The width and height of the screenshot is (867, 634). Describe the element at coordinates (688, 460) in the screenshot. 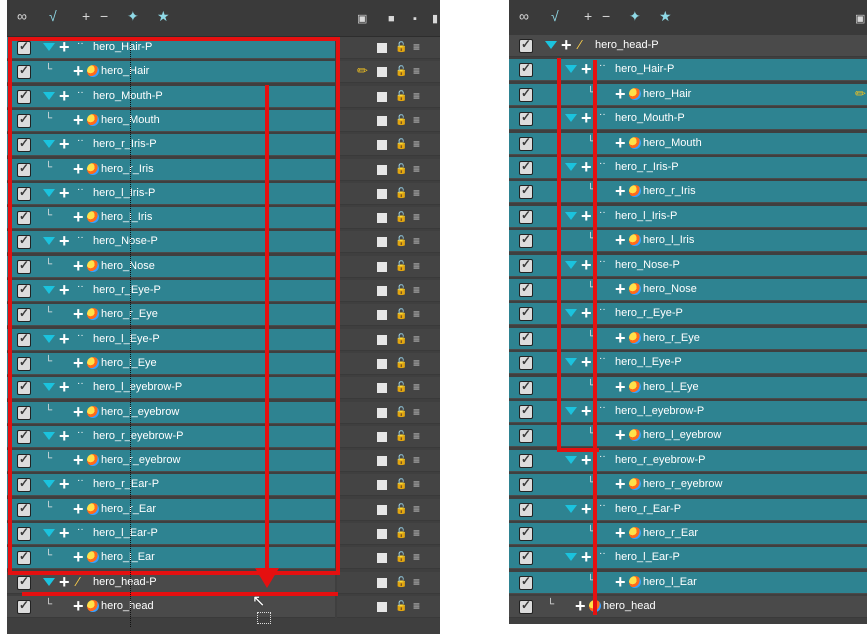

I see `layer-row: + ·· hero_r_eyebrow-P` at that location.